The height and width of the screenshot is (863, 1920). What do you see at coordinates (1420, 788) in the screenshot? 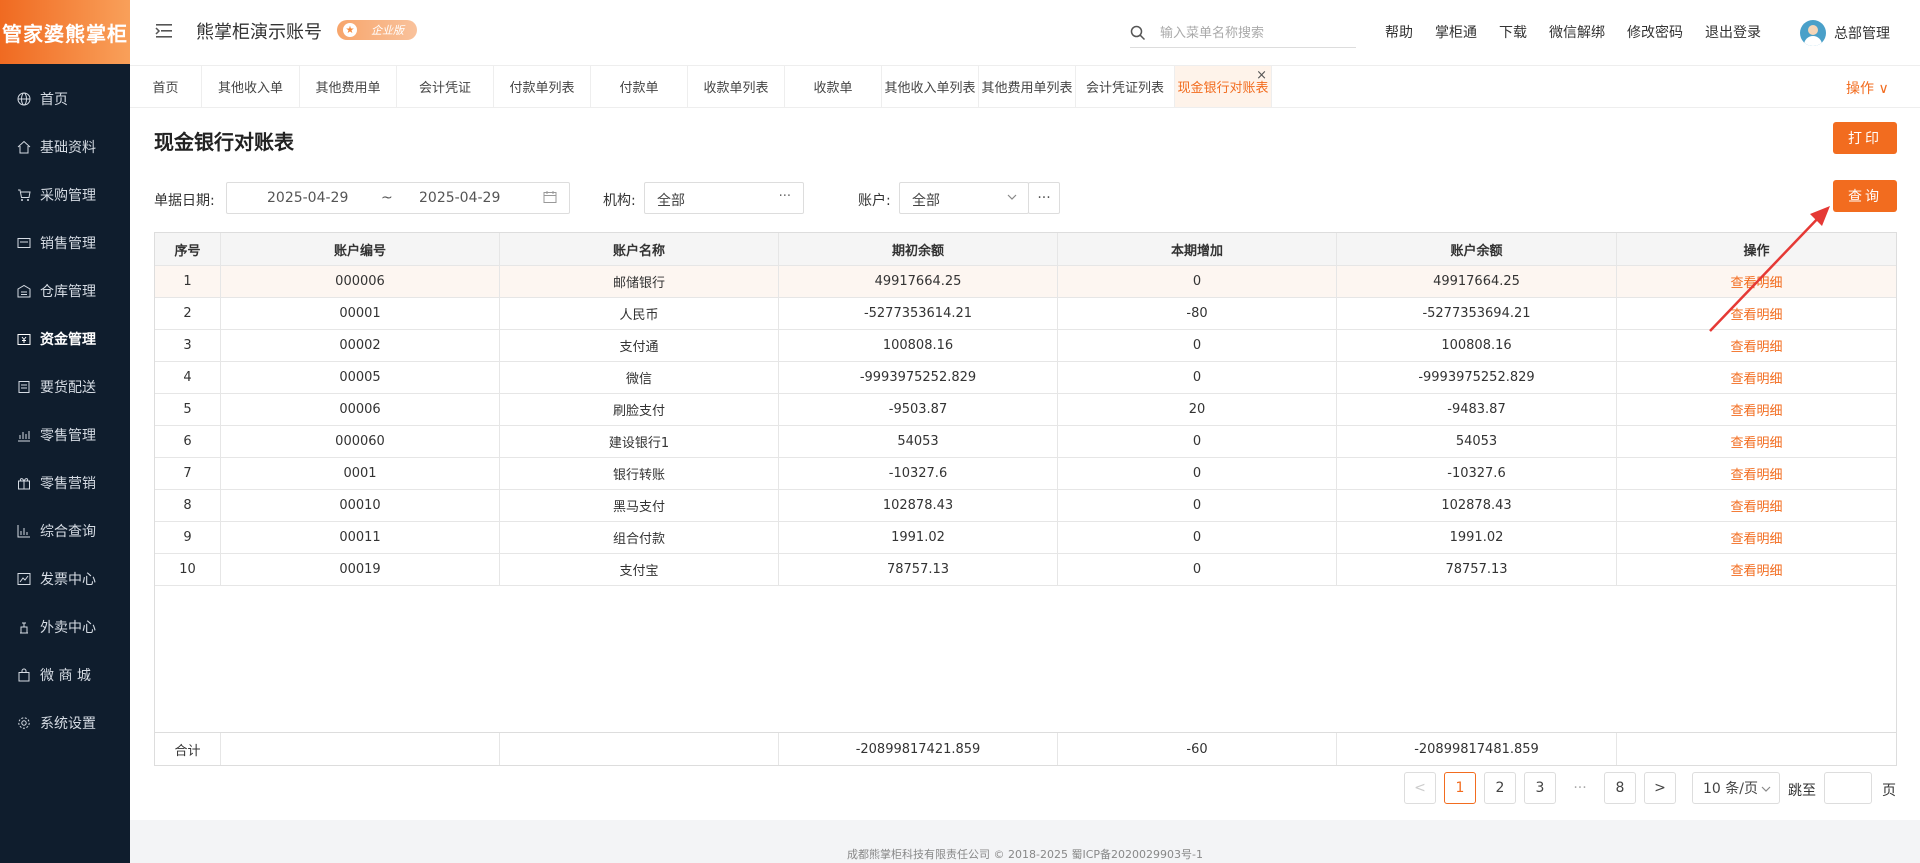
I see `prev-page-button: <` at bounding box center [1420, 788].